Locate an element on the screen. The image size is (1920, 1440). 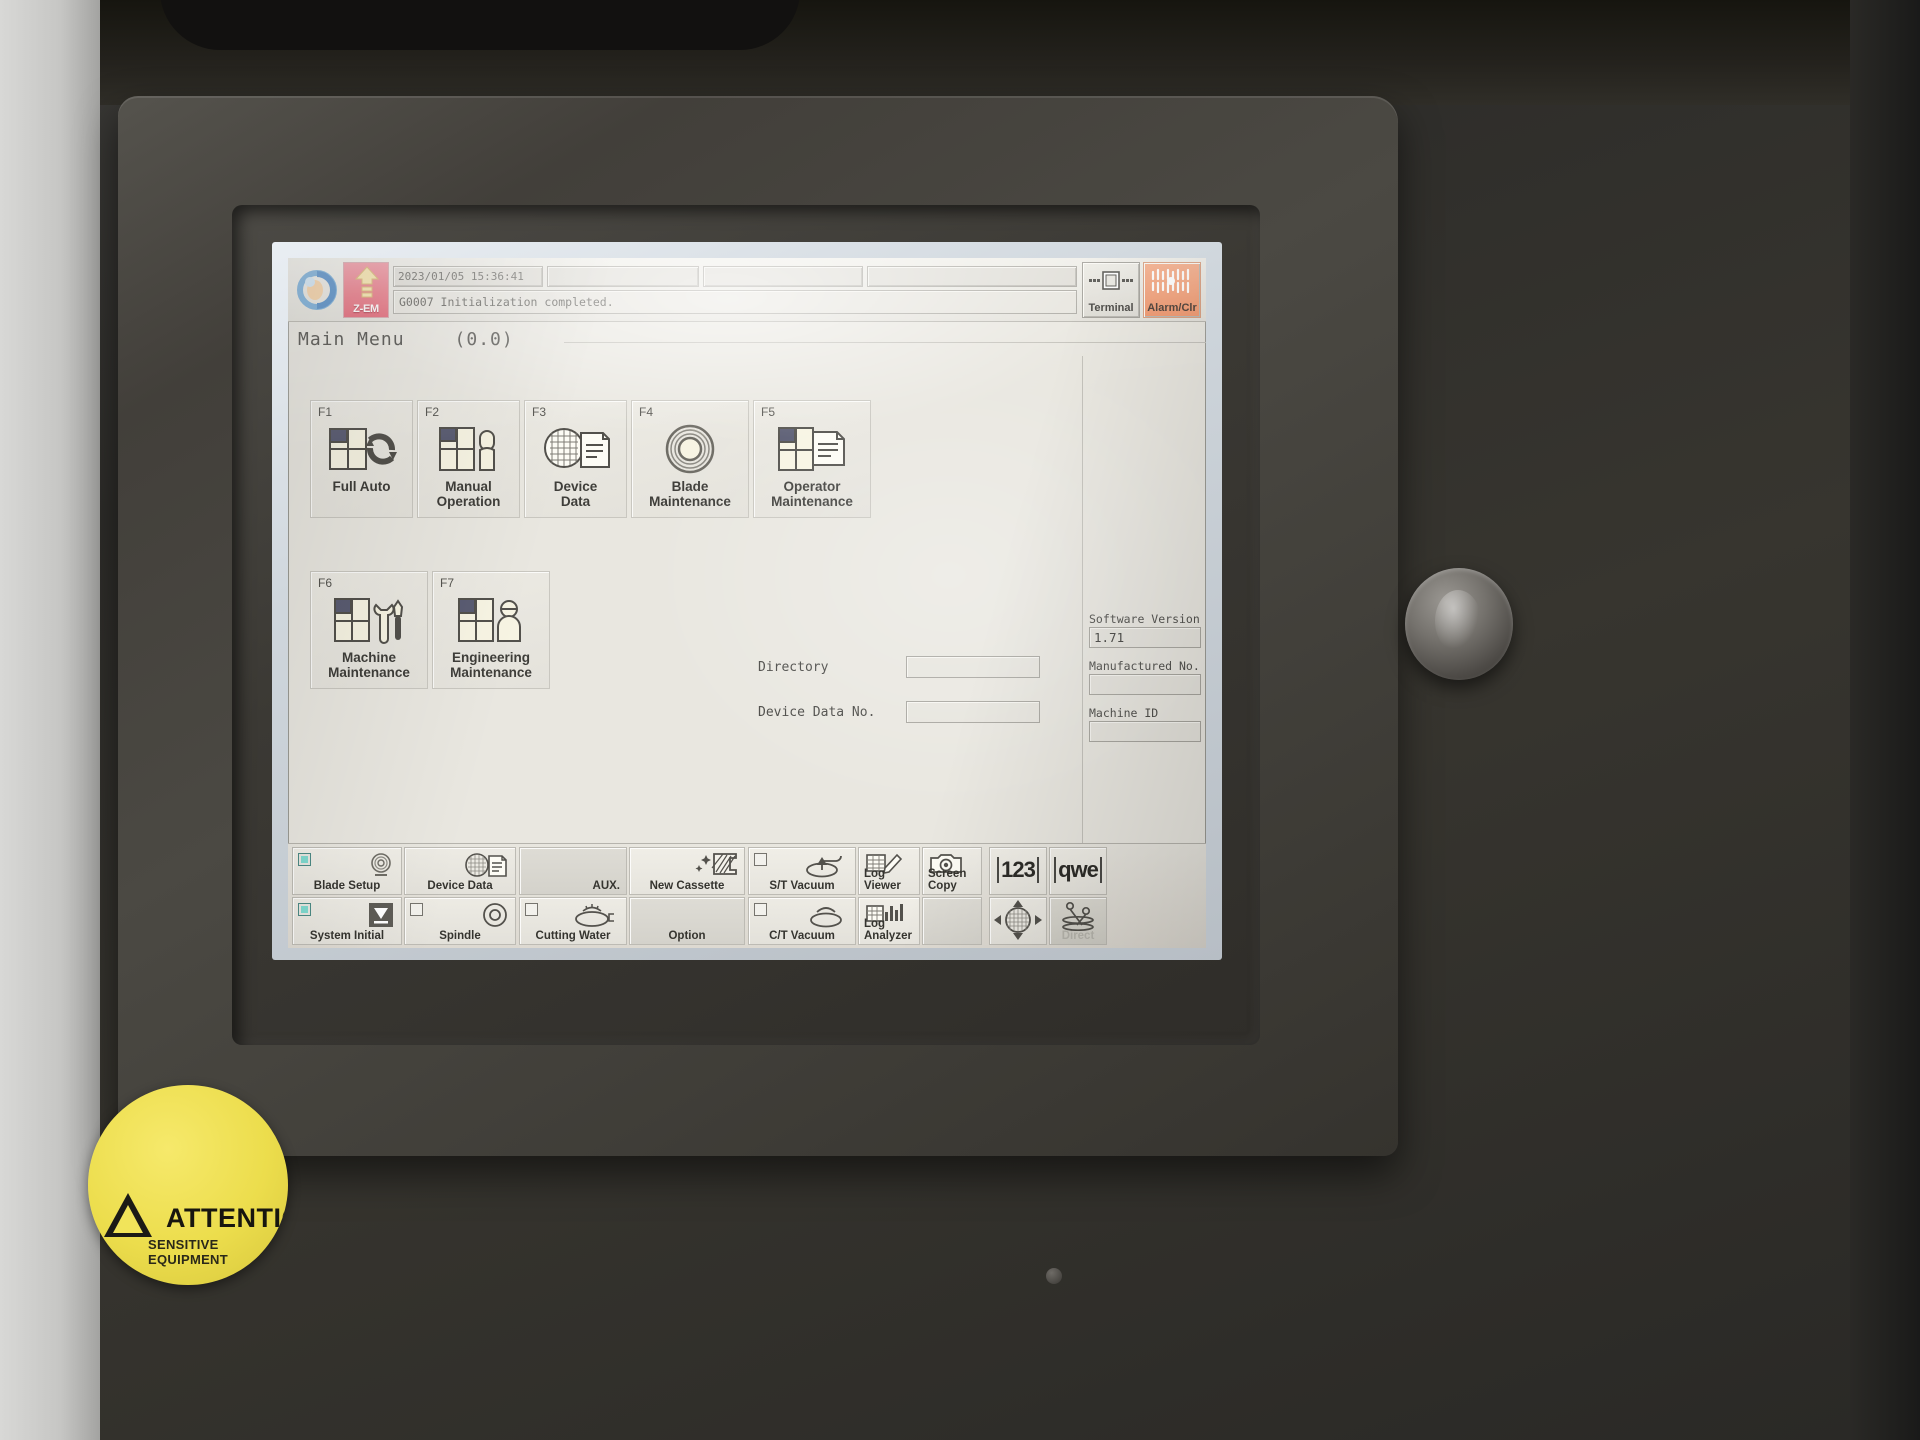
function-button-f4: F4 Blade Maintenance is located at coordinates (690, 459).